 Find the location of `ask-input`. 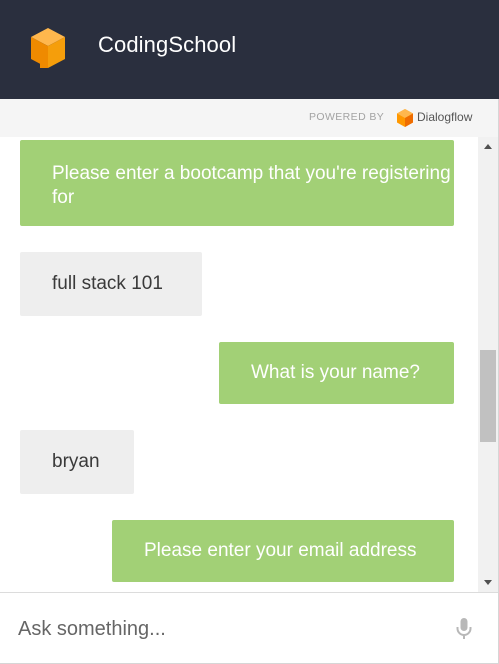

ask-input is located at coordinates (218, 629).